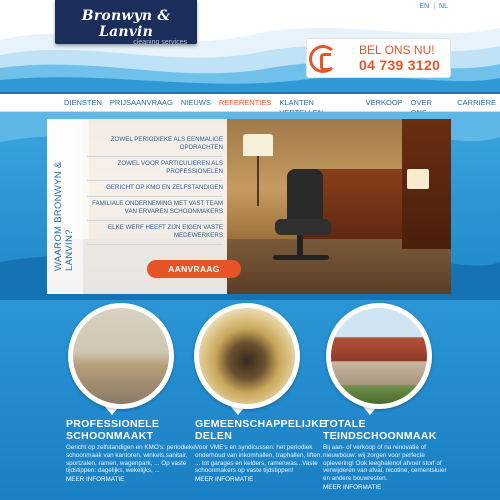 This screenshot has height=500, width=500. Describe the element at coordinates (64, 216) in the screenshot. I see `why-us-title: WAAROM BRONWYN & LANVIN?` at that location.